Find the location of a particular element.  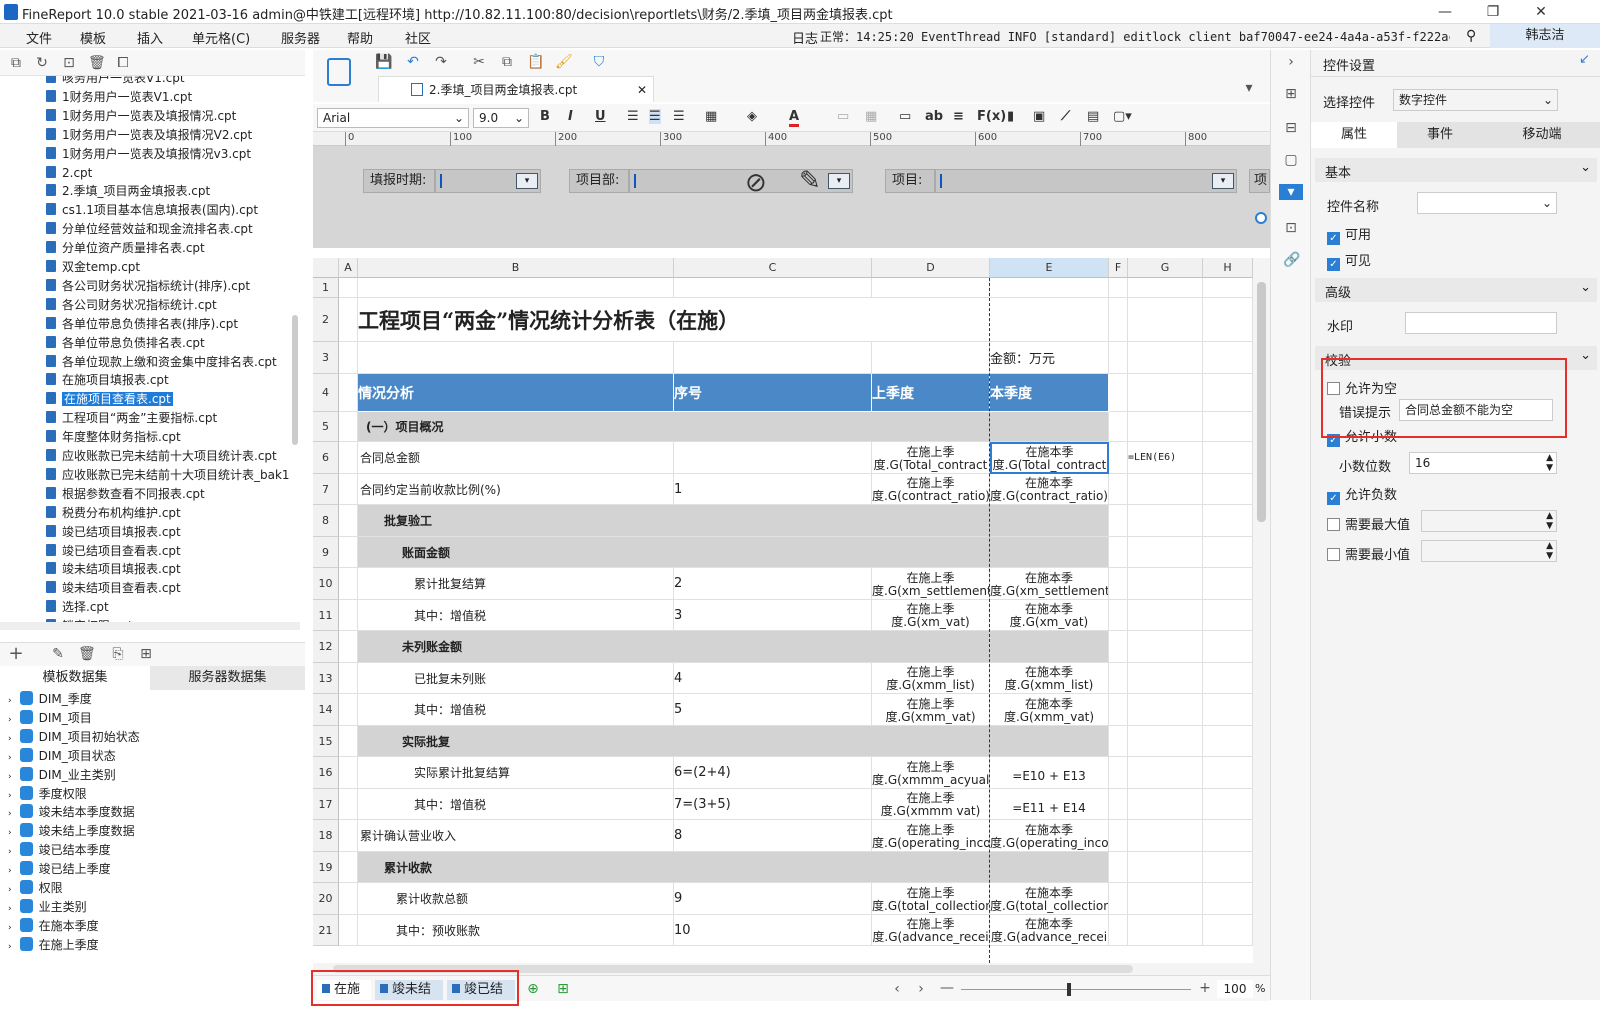

file-item: 在施项目查看表.cpt is located at coordinates (109, 399).